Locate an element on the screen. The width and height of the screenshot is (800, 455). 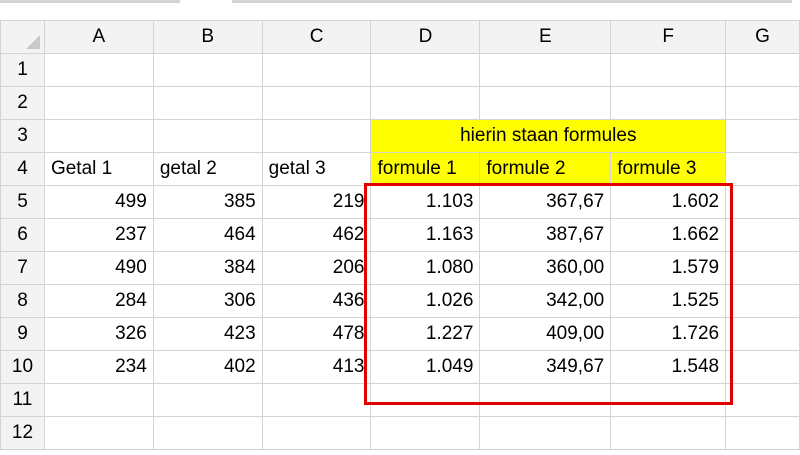
data-cell: 462 is located at coordinates (316, 235).